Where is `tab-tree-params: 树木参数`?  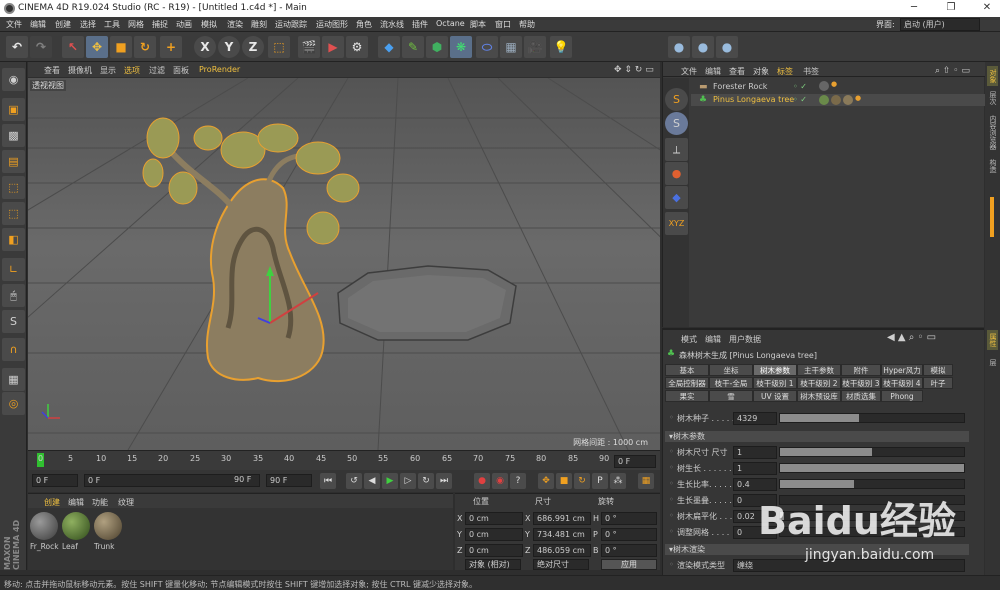 tab-tree-params: 树木参数 is located at coordinates (775, 370).